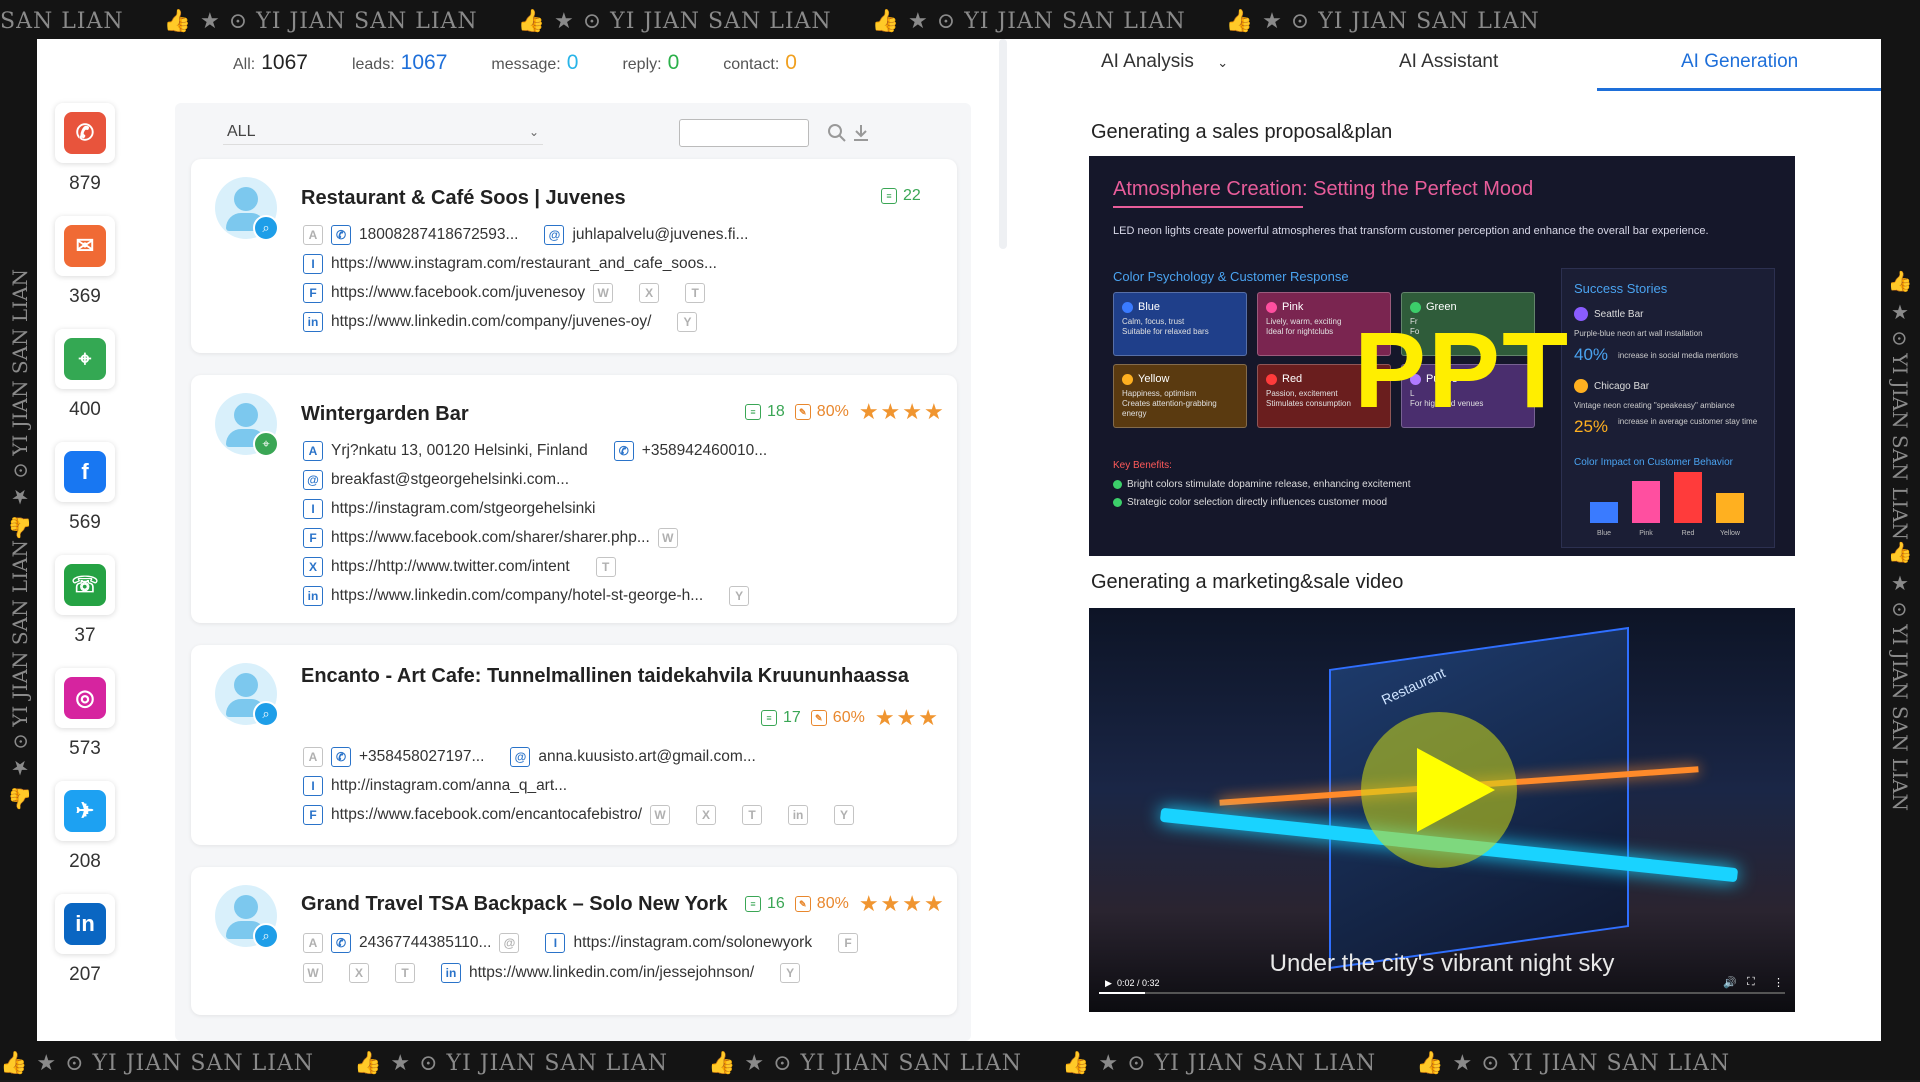 The width and height of the screenshot is (1920, 1082). I want to click on social-item-email: ✉ 369, so click(85, 262).